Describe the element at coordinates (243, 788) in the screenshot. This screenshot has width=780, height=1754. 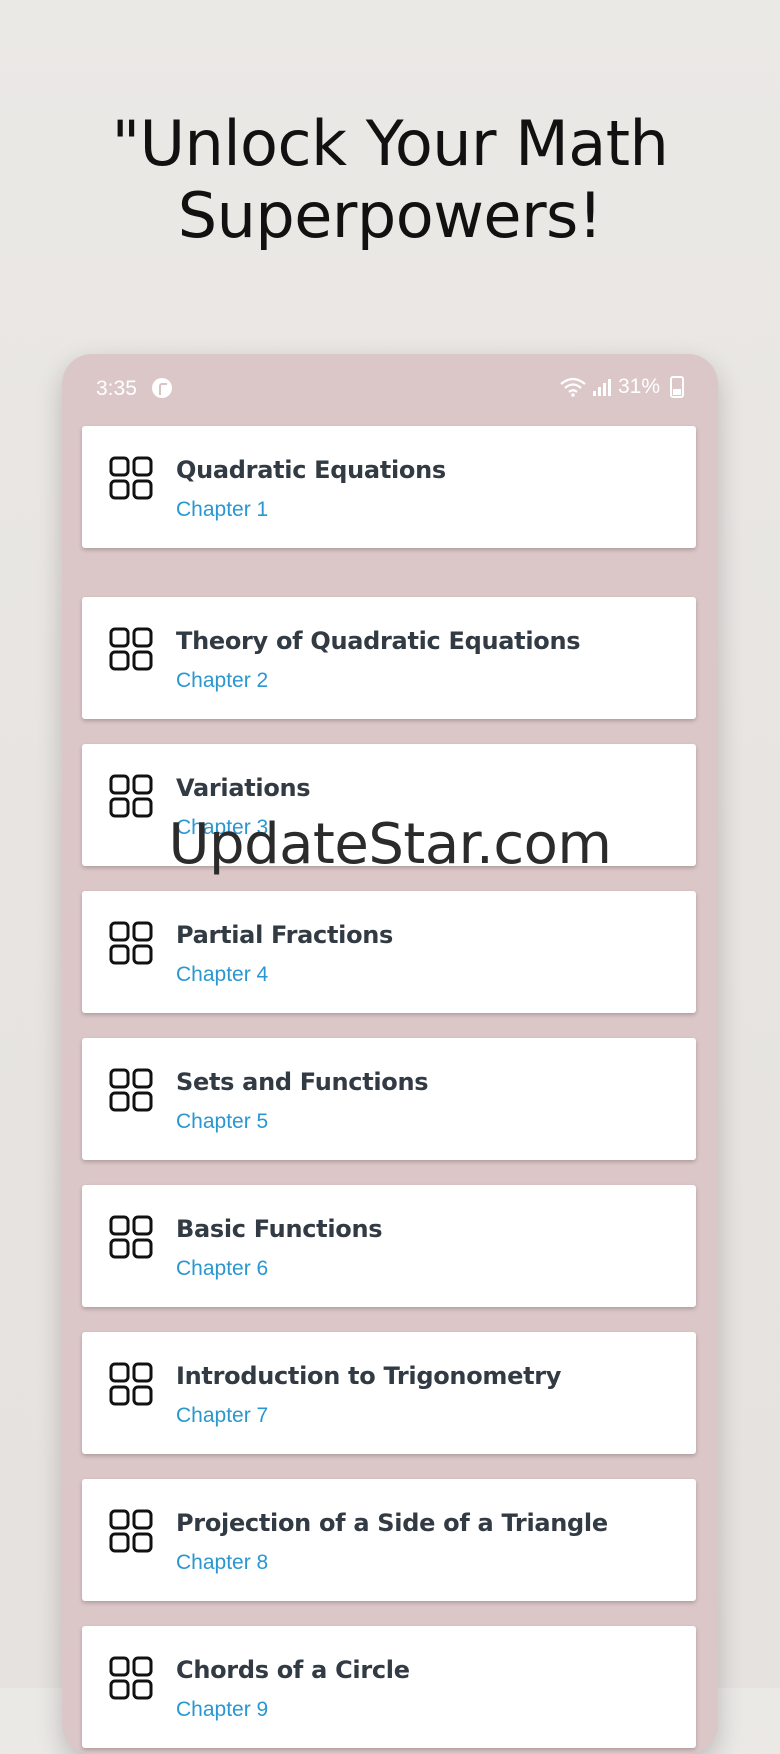
I see `chapter-title: Variations` at that location.